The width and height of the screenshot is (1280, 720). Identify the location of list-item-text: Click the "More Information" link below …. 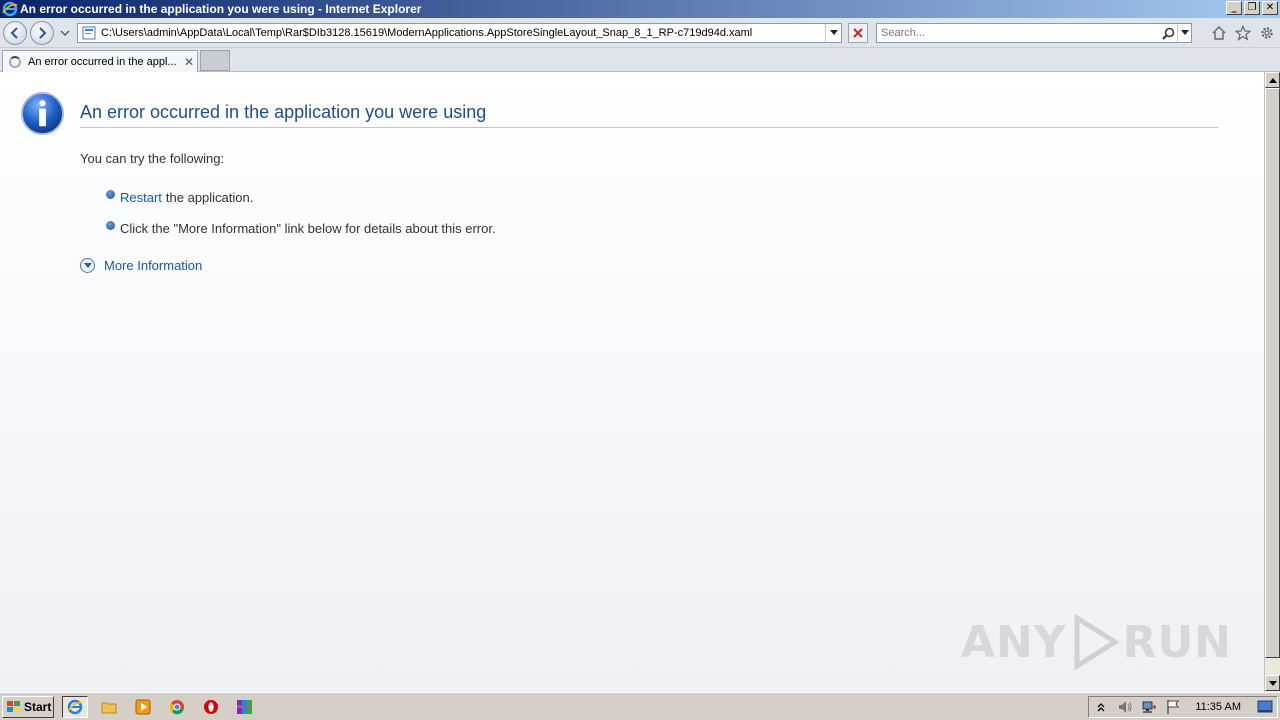
(308, 228).